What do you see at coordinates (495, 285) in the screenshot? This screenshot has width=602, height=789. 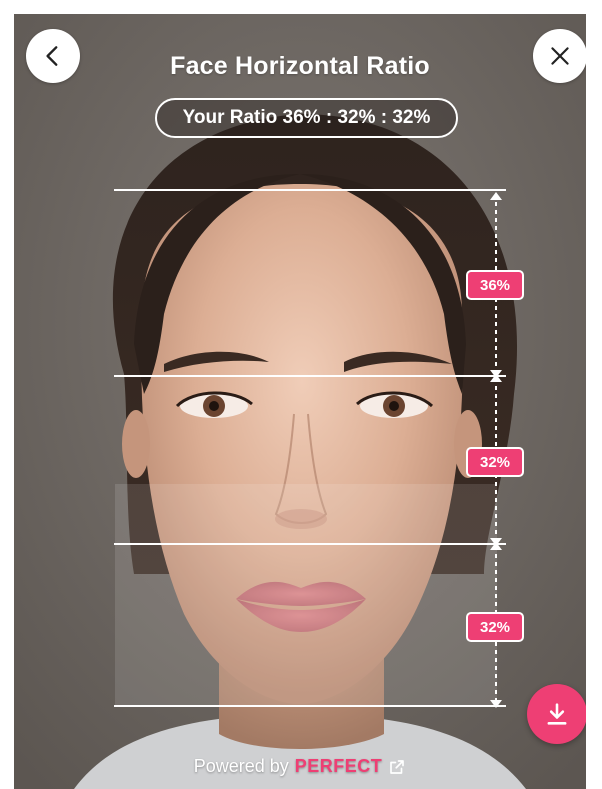 I see `upper-third-percent-badge: 36%` at bounding box center [495, 285].